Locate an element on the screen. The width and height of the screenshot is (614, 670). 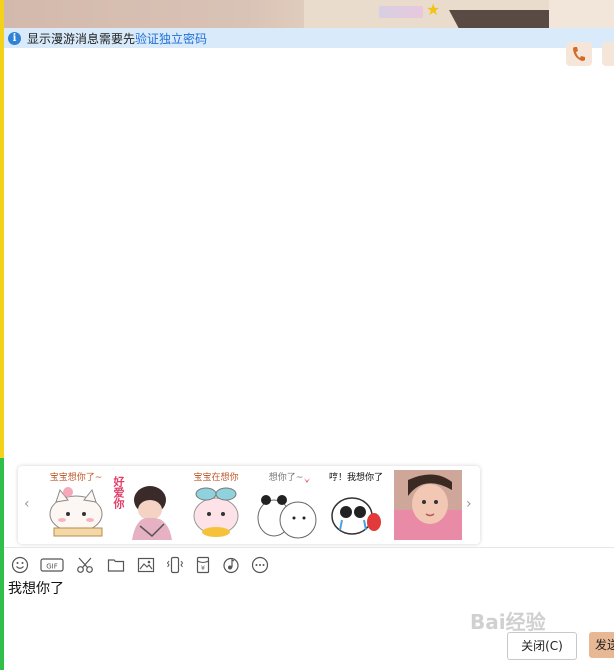
verify-password-link: 验证独立密码 is located at coordinates (171, 38).